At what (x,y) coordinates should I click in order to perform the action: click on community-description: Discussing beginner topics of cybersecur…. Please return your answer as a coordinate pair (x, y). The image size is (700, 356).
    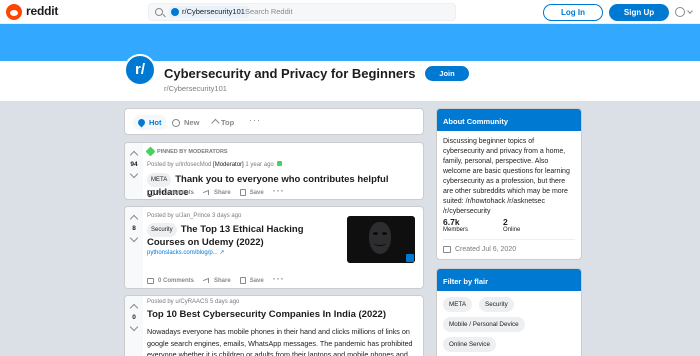
    Looking at the image, I should click on (506, 176).